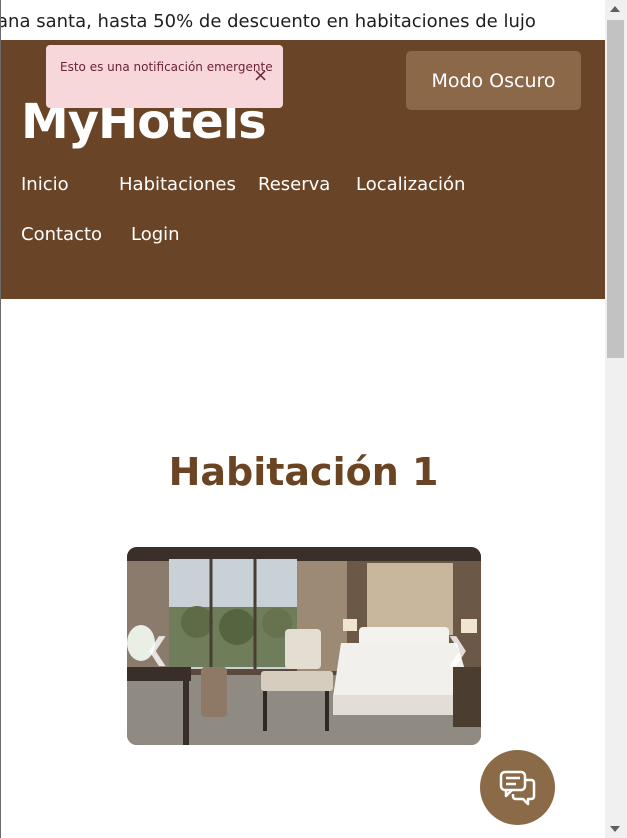  Describe the element at coordinates (493, 80) in the screenshot. I see `dark-mode-button: Modo Oscuro` at that location.